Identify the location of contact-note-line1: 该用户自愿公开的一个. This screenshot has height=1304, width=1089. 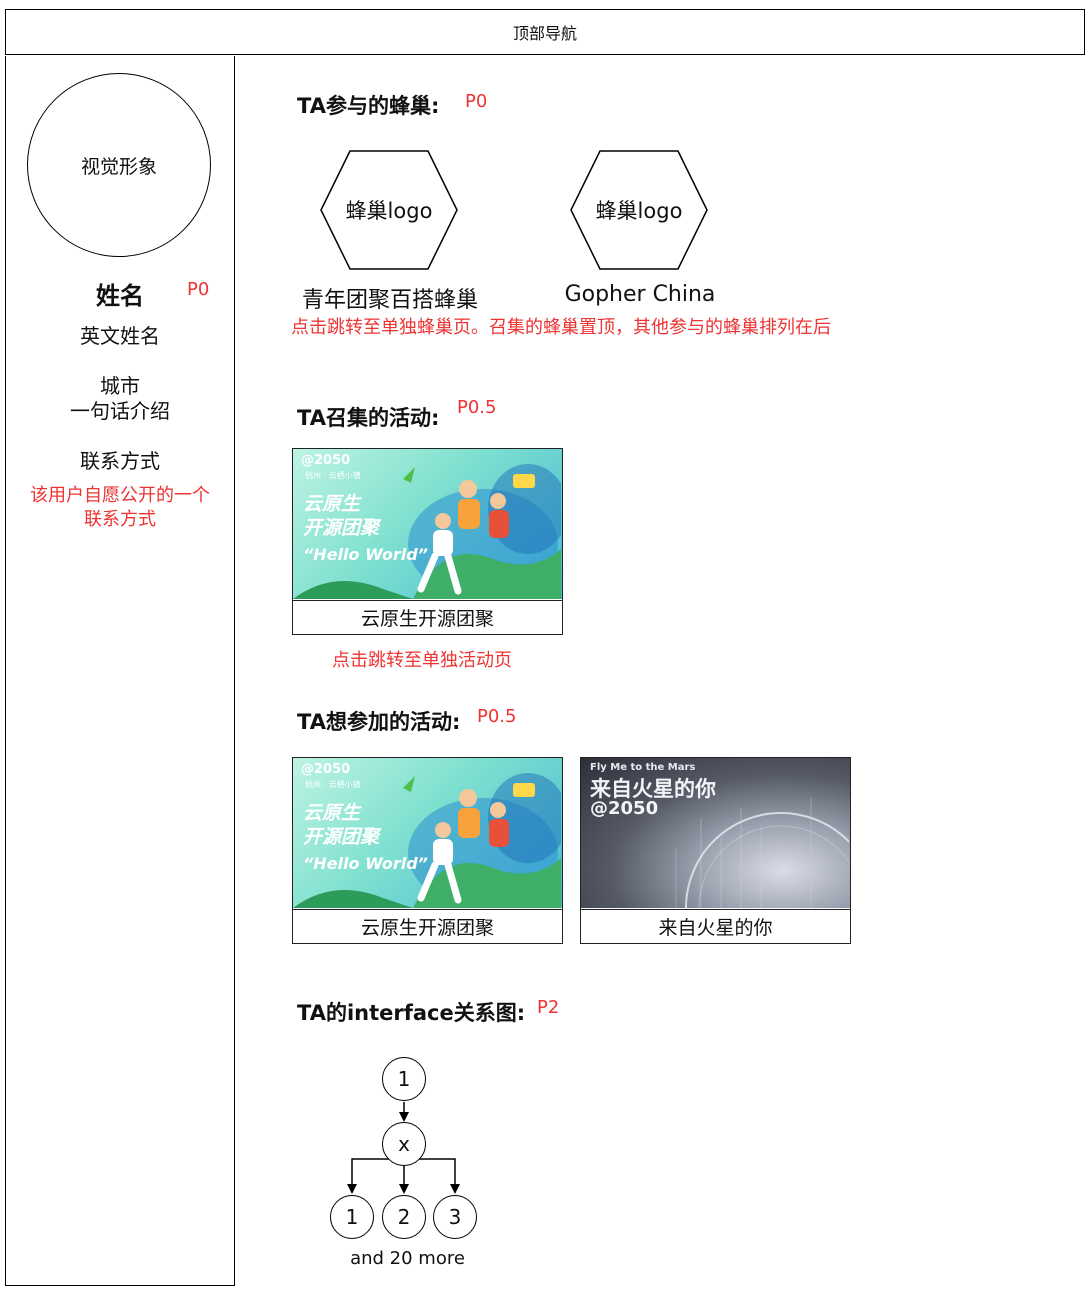
(120, 495).